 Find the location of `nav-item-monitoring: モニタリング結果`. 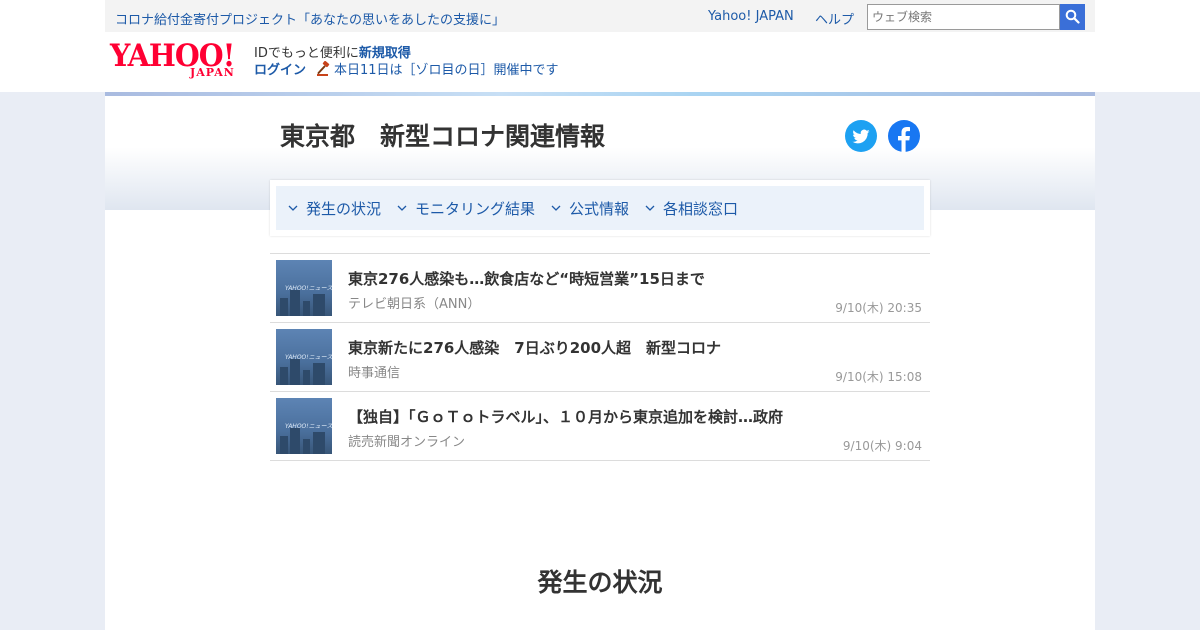

nav-item-monitoring: モニタリング結果 is located at coordinates (466, 208).